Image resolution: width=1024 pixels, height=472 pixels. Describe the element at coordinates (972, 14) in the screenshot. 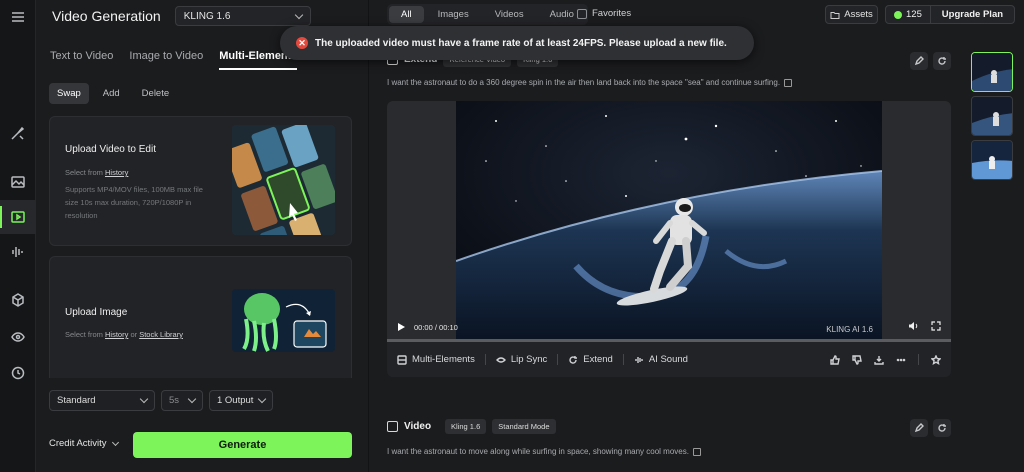

I see `upgrade-plan-button: Upgrade Plan` at that location.